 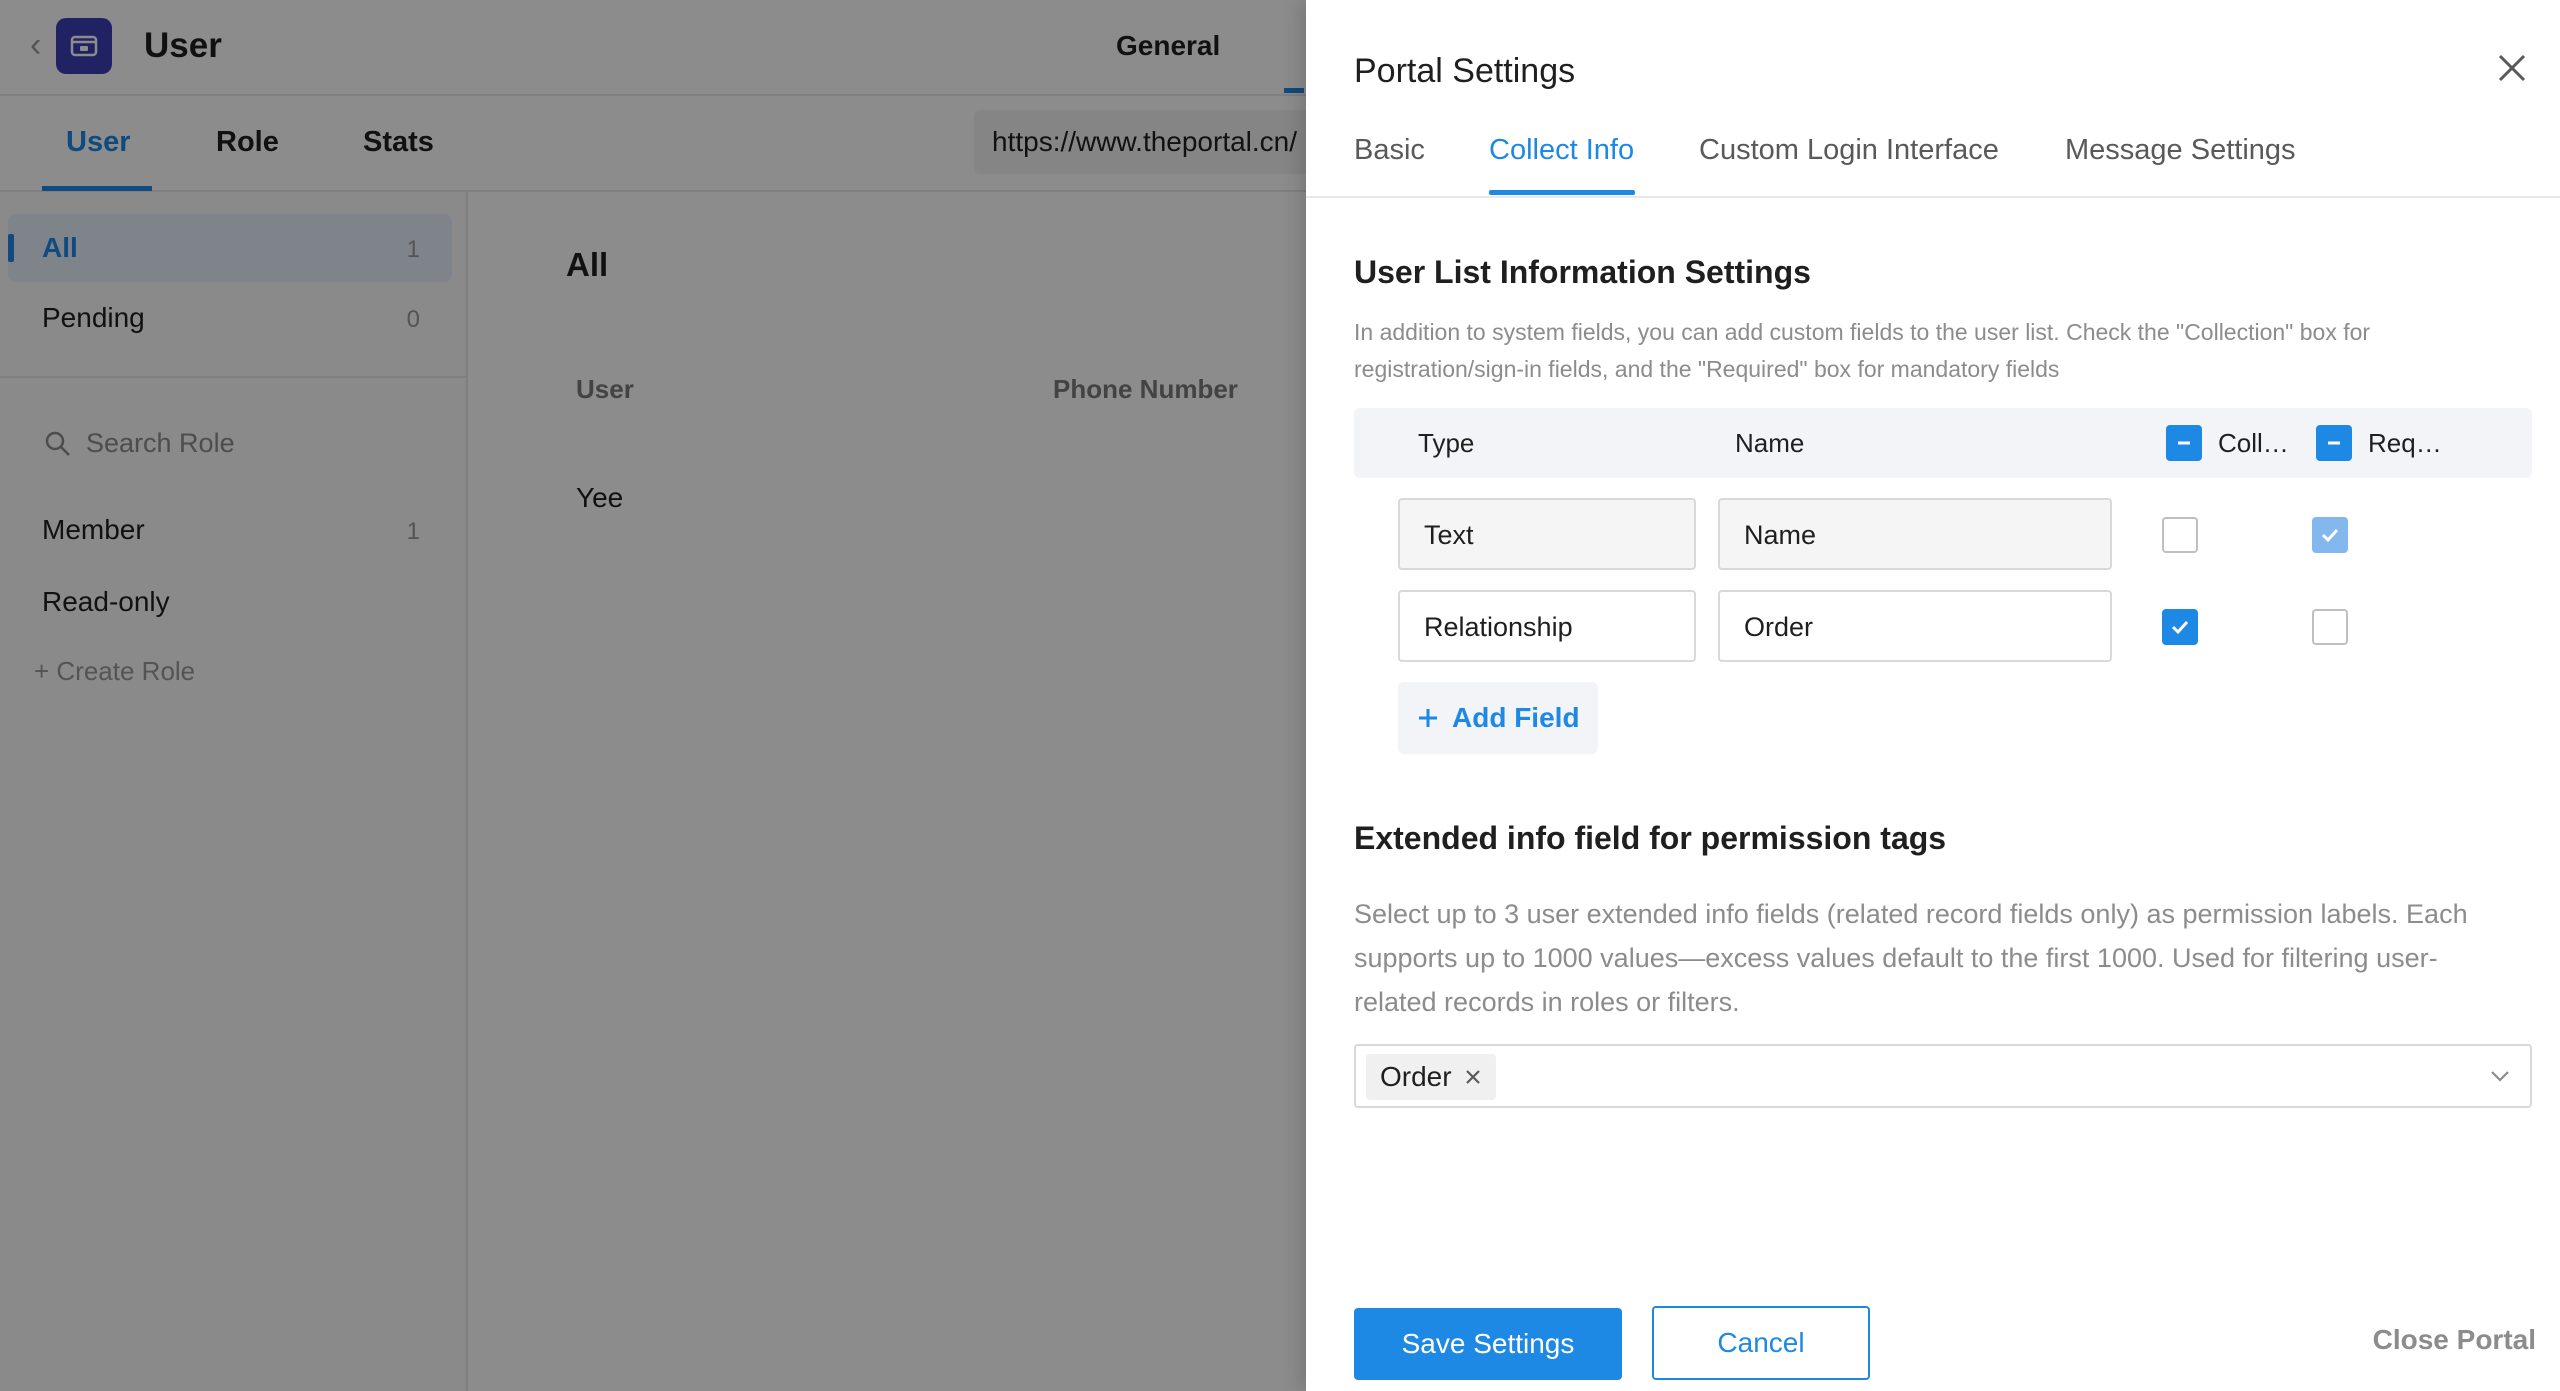 What do you see at coordinates (1389, 150) in the screenshot?
I see `tab-basic: Basic` at bounding box center [1389, 150].